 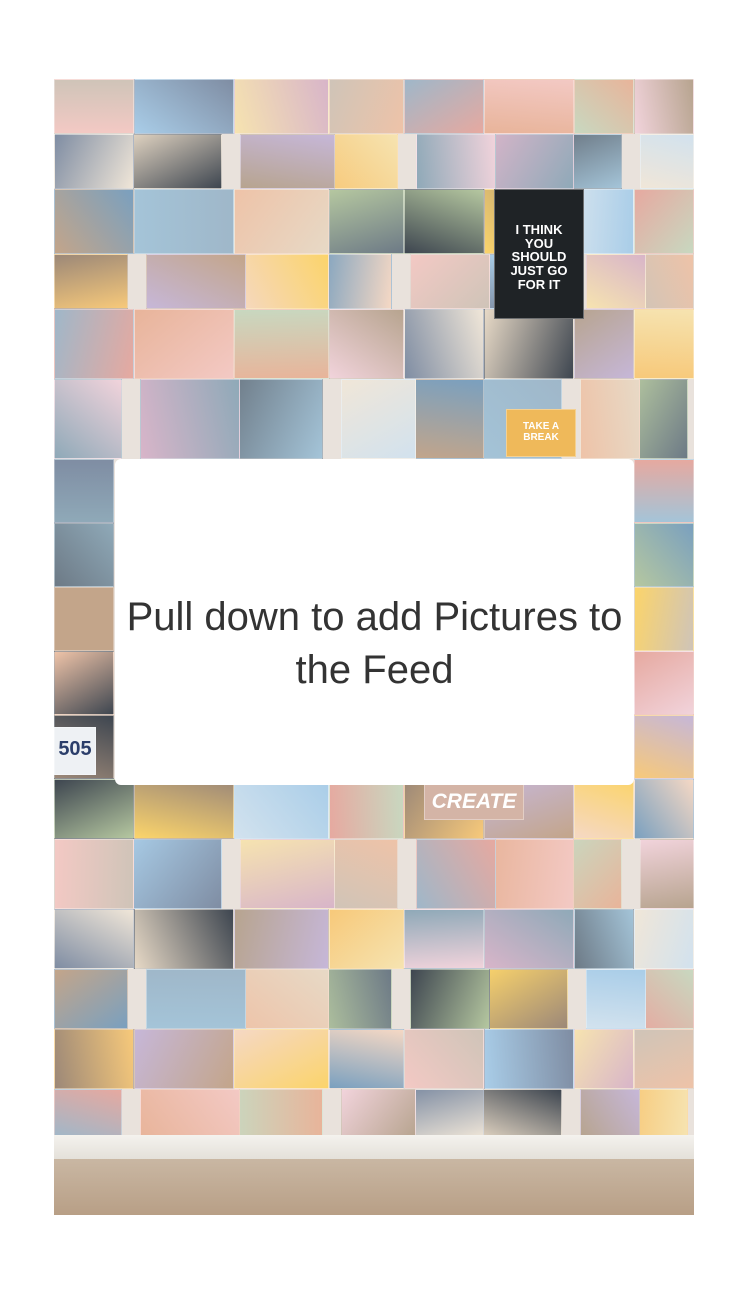 What do you see at coordinates (474, 801) in the screenshot?
I see `create-poster-text: CREATE` at bounding box center [474, 801].